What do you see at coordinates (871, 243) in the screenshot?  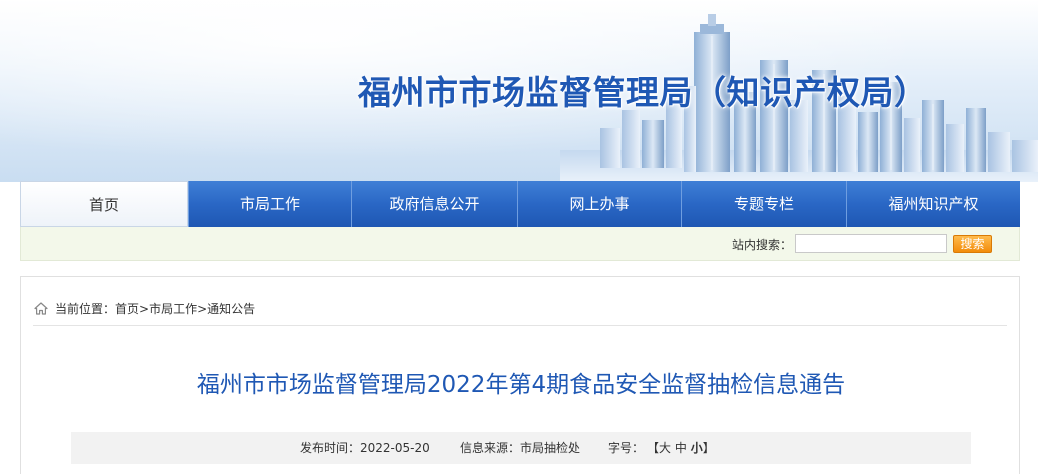 I see `search-input` at bounding box center [871, 243].